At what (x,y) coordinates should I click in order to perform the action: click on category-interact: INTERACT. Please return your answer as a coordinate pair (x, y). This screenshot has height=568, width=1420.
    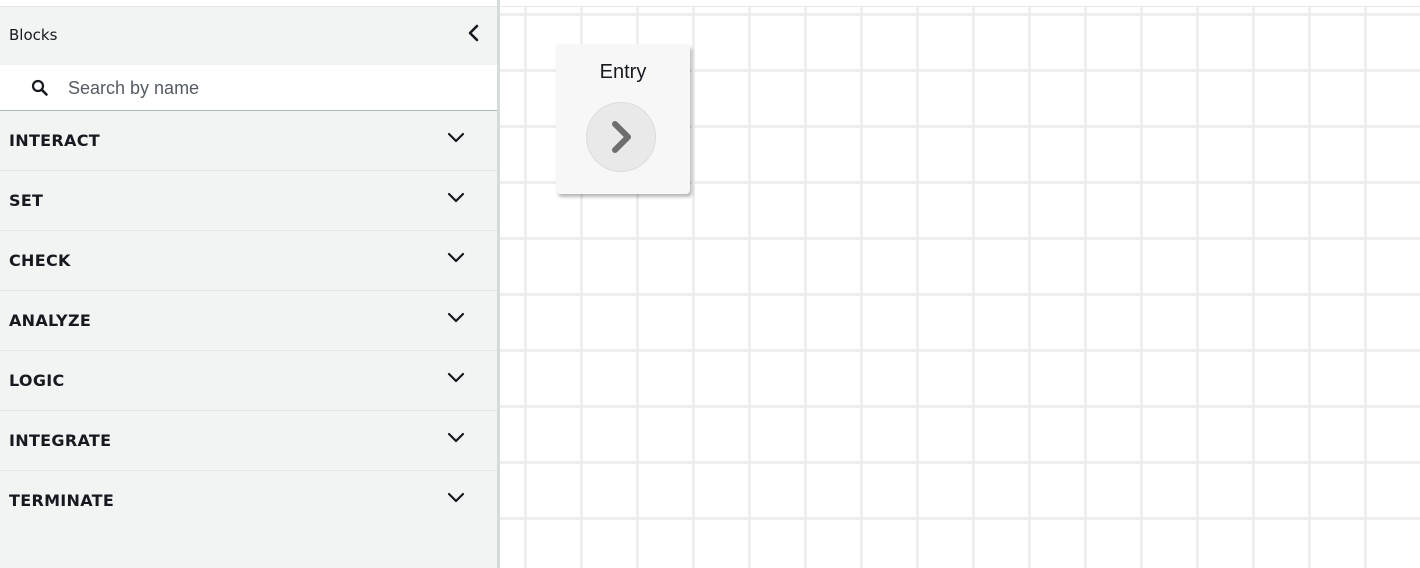
    Looking at the image, I should click on (248, 141).